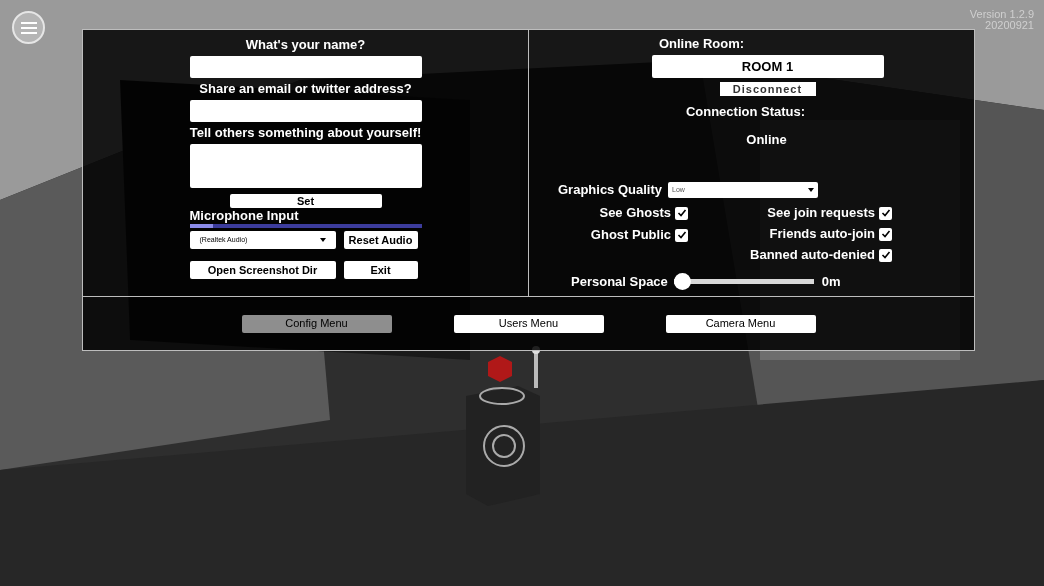 This screenshot has width=1044, height=586. Describe the element at coordinates (305, 45) in the screenshot. I see `field-label: What's your name?` at that location.